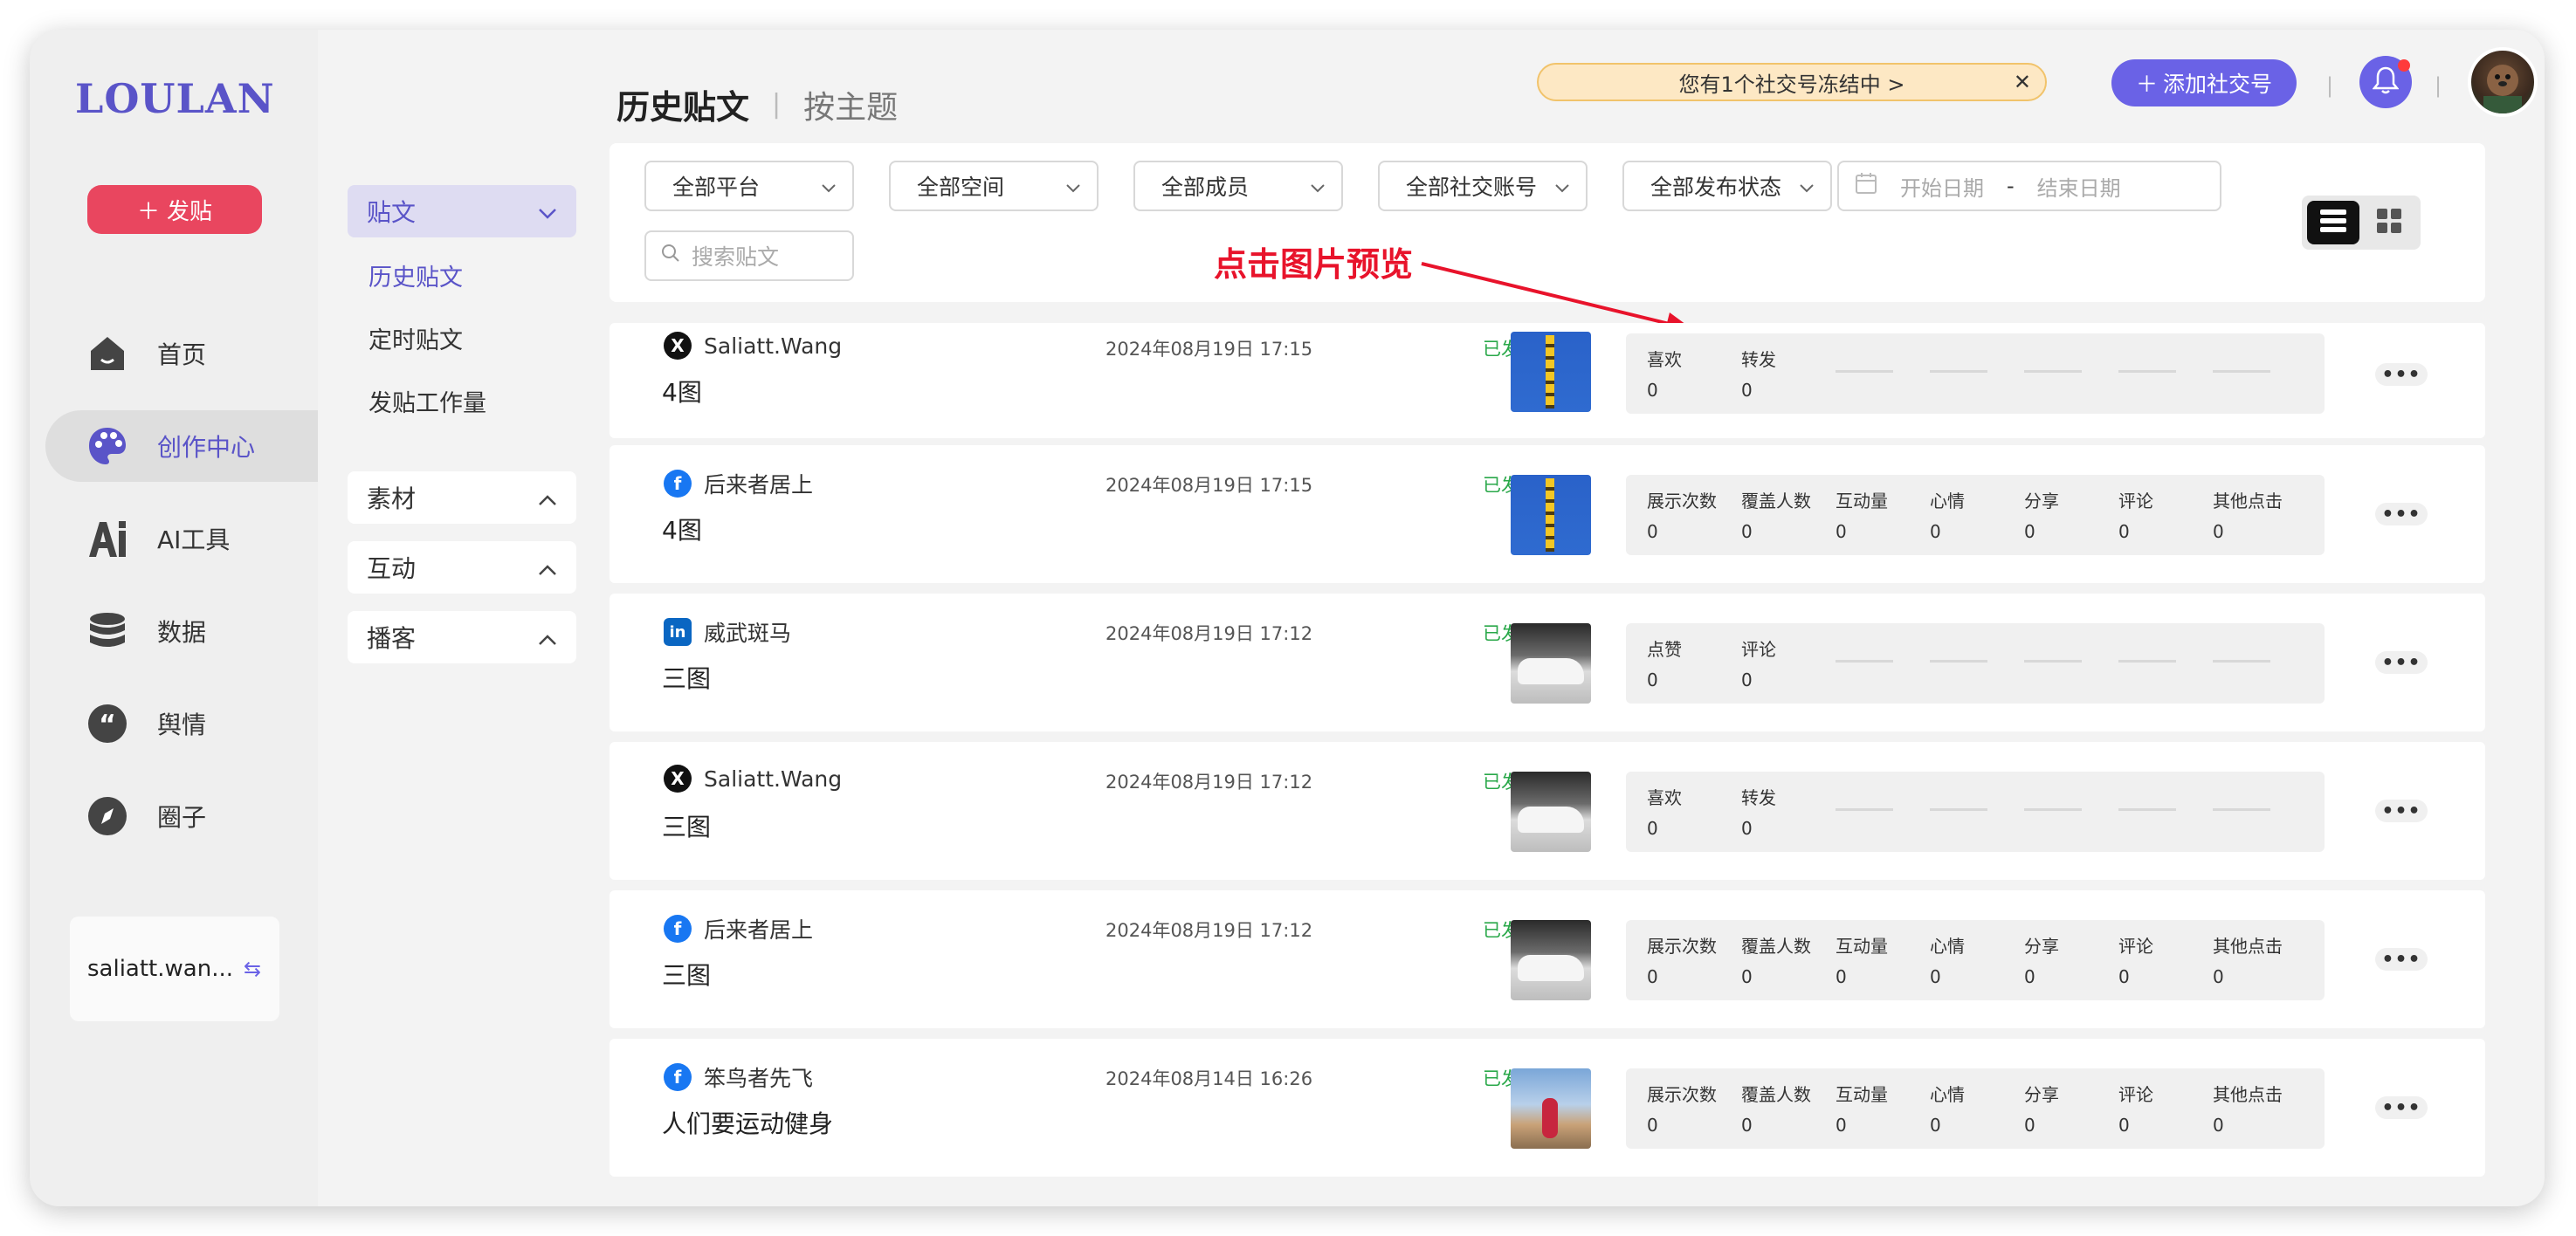  I want to click on post-account: in 威武斑马, so click(727, 632).